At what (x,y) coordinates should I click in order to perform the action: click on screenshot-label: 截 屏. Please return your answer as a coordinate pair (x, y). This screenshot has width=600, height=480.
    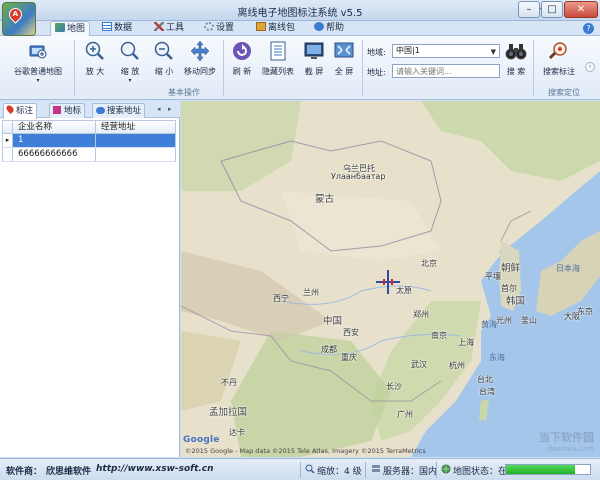
    Looking at the image, I should click on (314, 71).